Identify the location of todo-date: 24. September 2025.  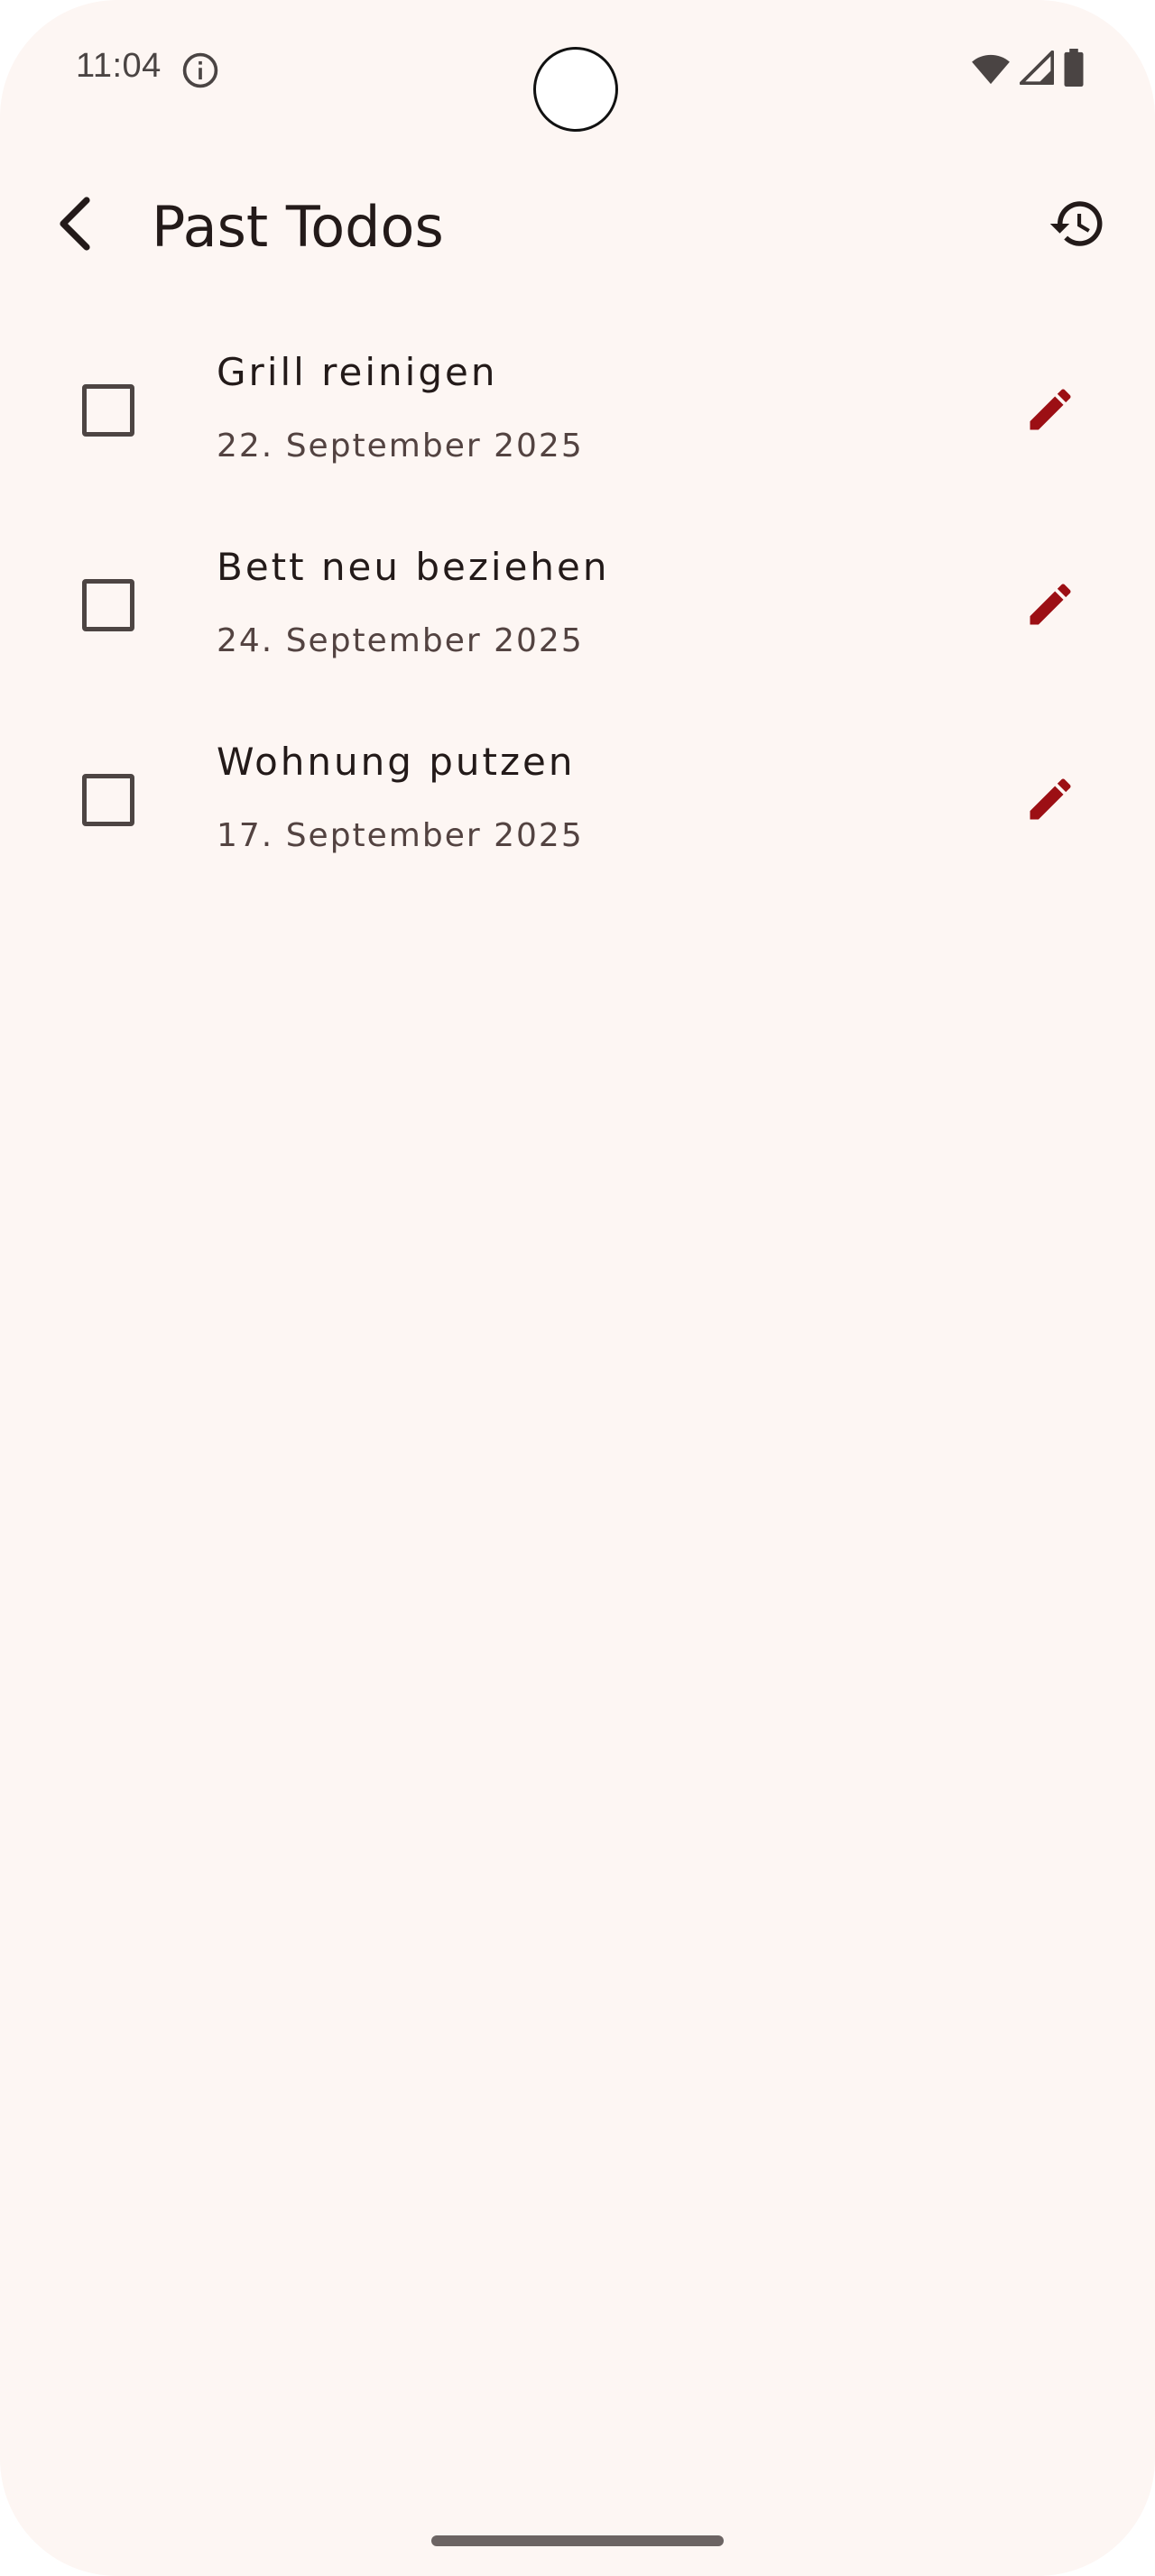
(400, 641).